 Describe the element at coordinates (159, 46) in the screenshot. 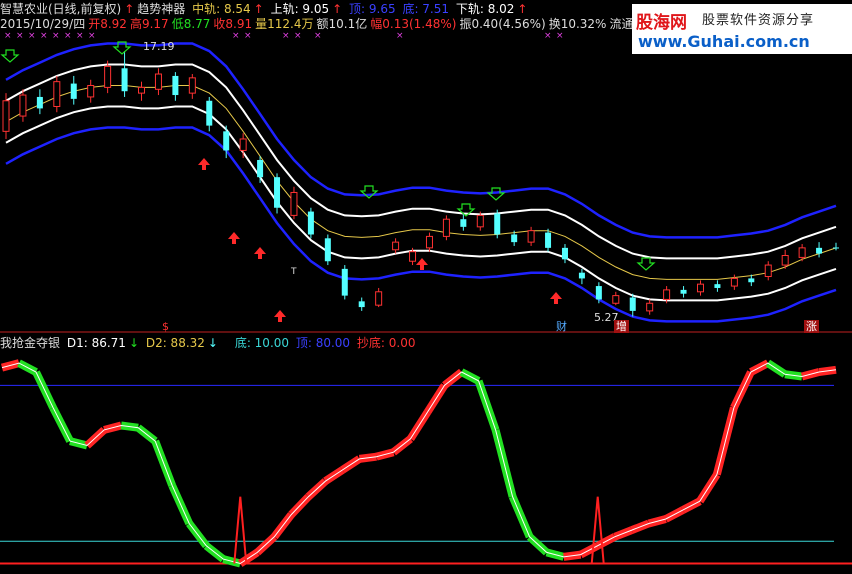

I see `high-price-label: 17.19` at that location.